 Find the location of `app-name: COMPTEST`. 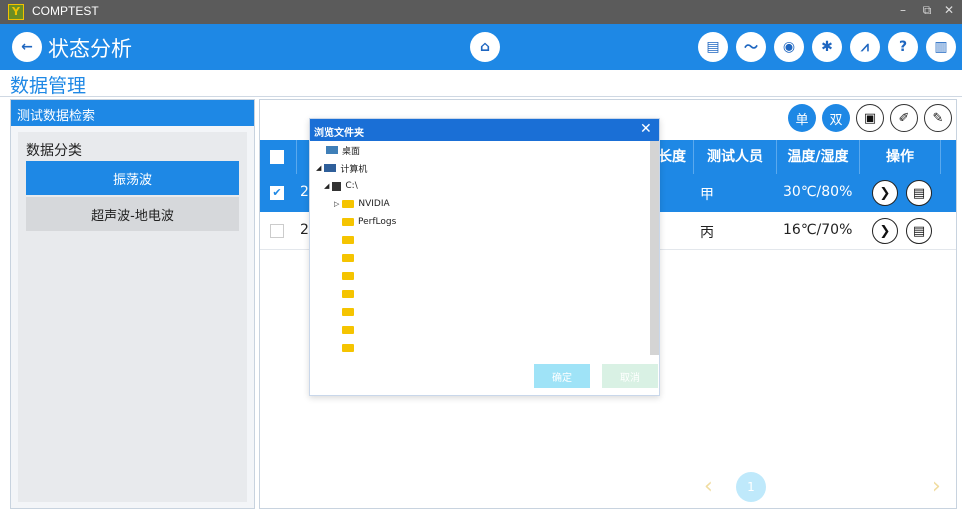

app-name: COMPTEST is located at coordinates (65, 11).